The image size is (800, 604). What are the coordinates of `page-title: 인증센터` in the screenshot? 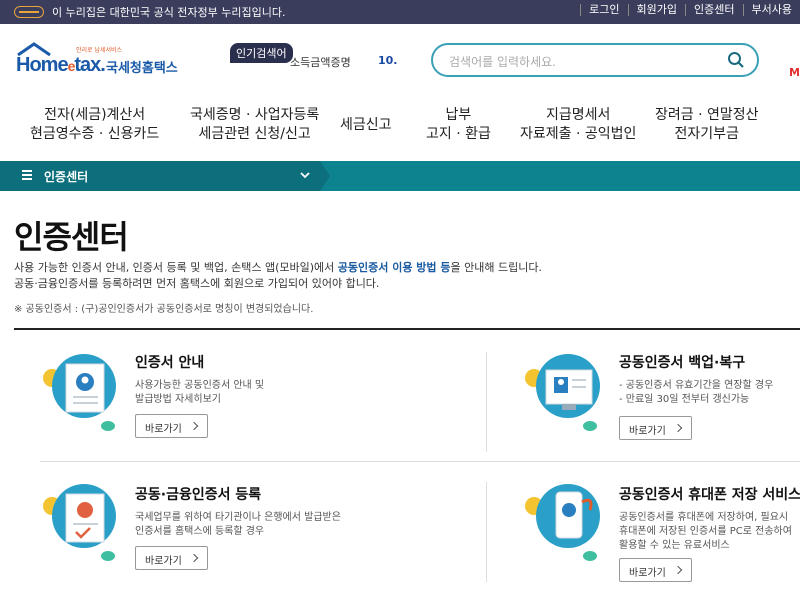 It's located at (71, 237).